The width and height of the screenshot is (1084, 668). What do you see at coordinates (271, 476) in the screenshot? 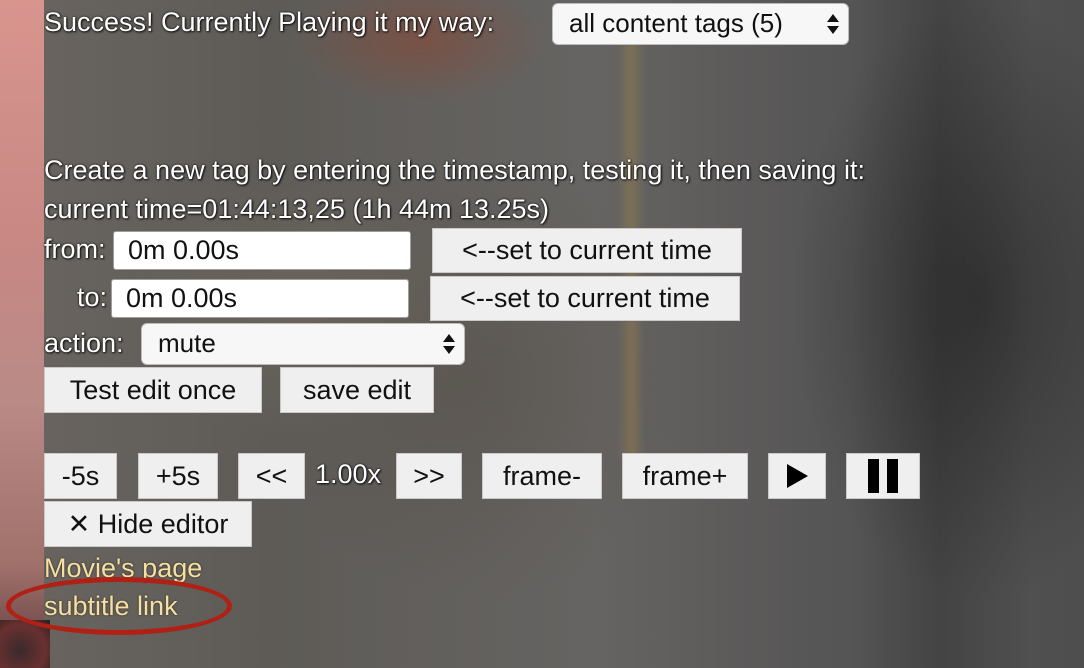
I see `slower-button: <<` at bounding box center [271, 476].